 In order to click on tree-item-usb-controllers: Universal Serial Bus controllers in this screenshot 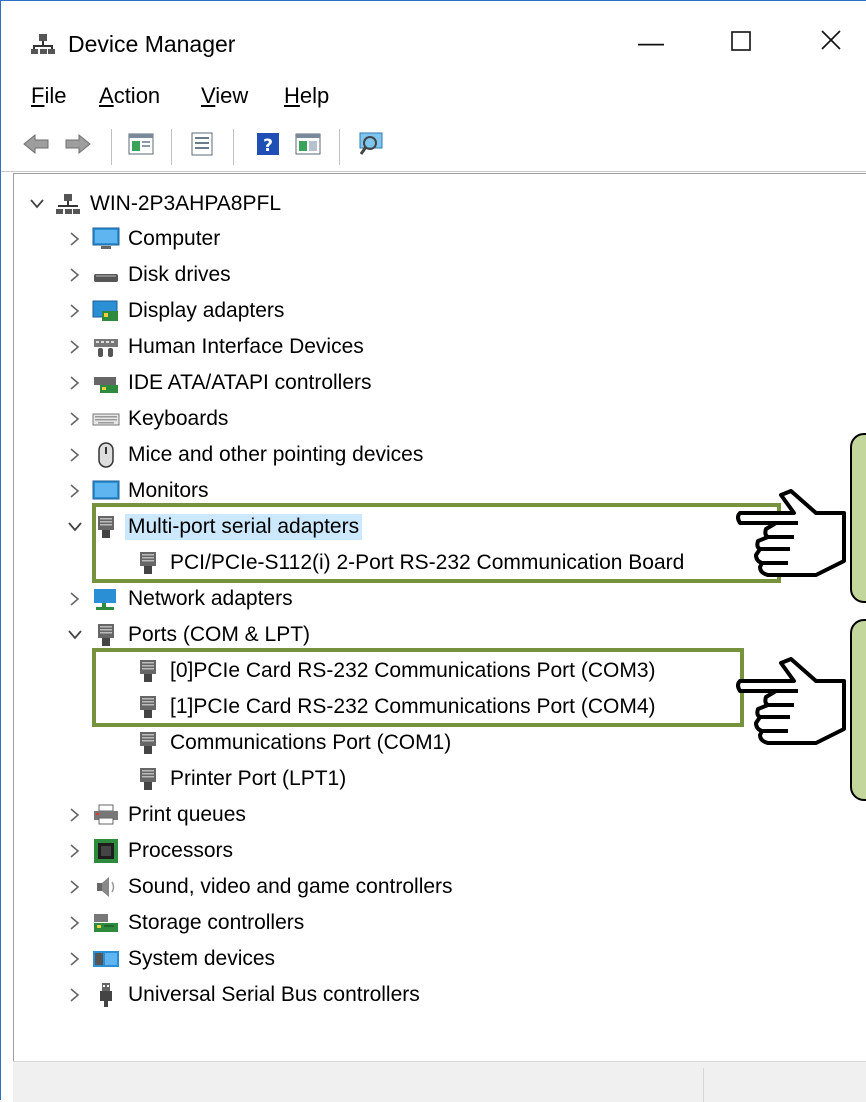, I will do `click(243, 995)`.